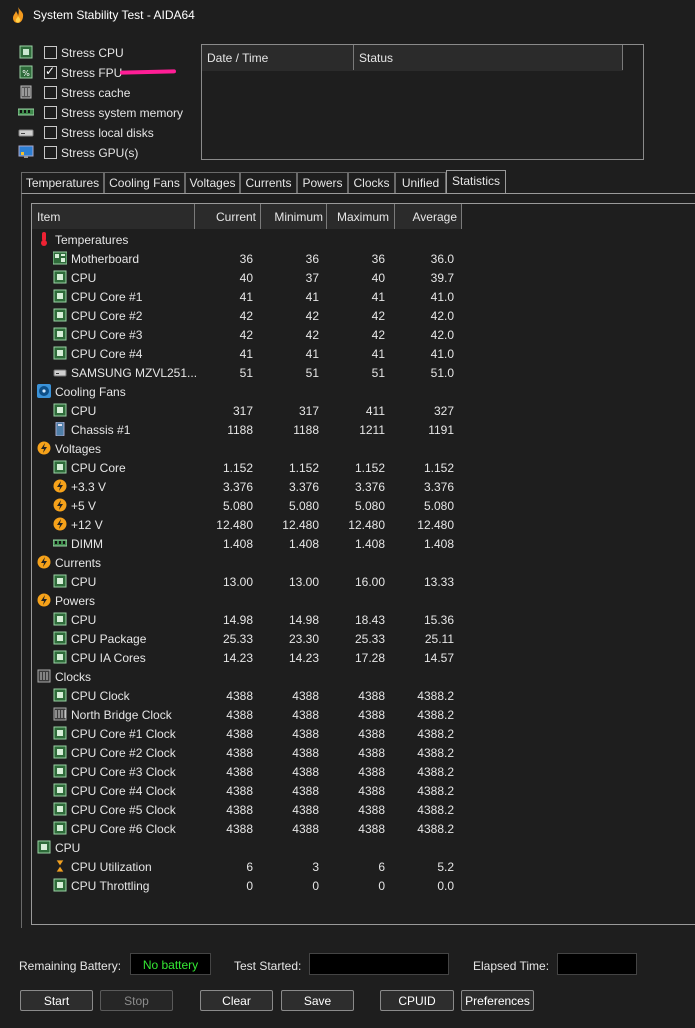 Image resolution: width=695 pixels, height=1028 pixels. I want to click on tab-currents: Currents, so click(268, 182).